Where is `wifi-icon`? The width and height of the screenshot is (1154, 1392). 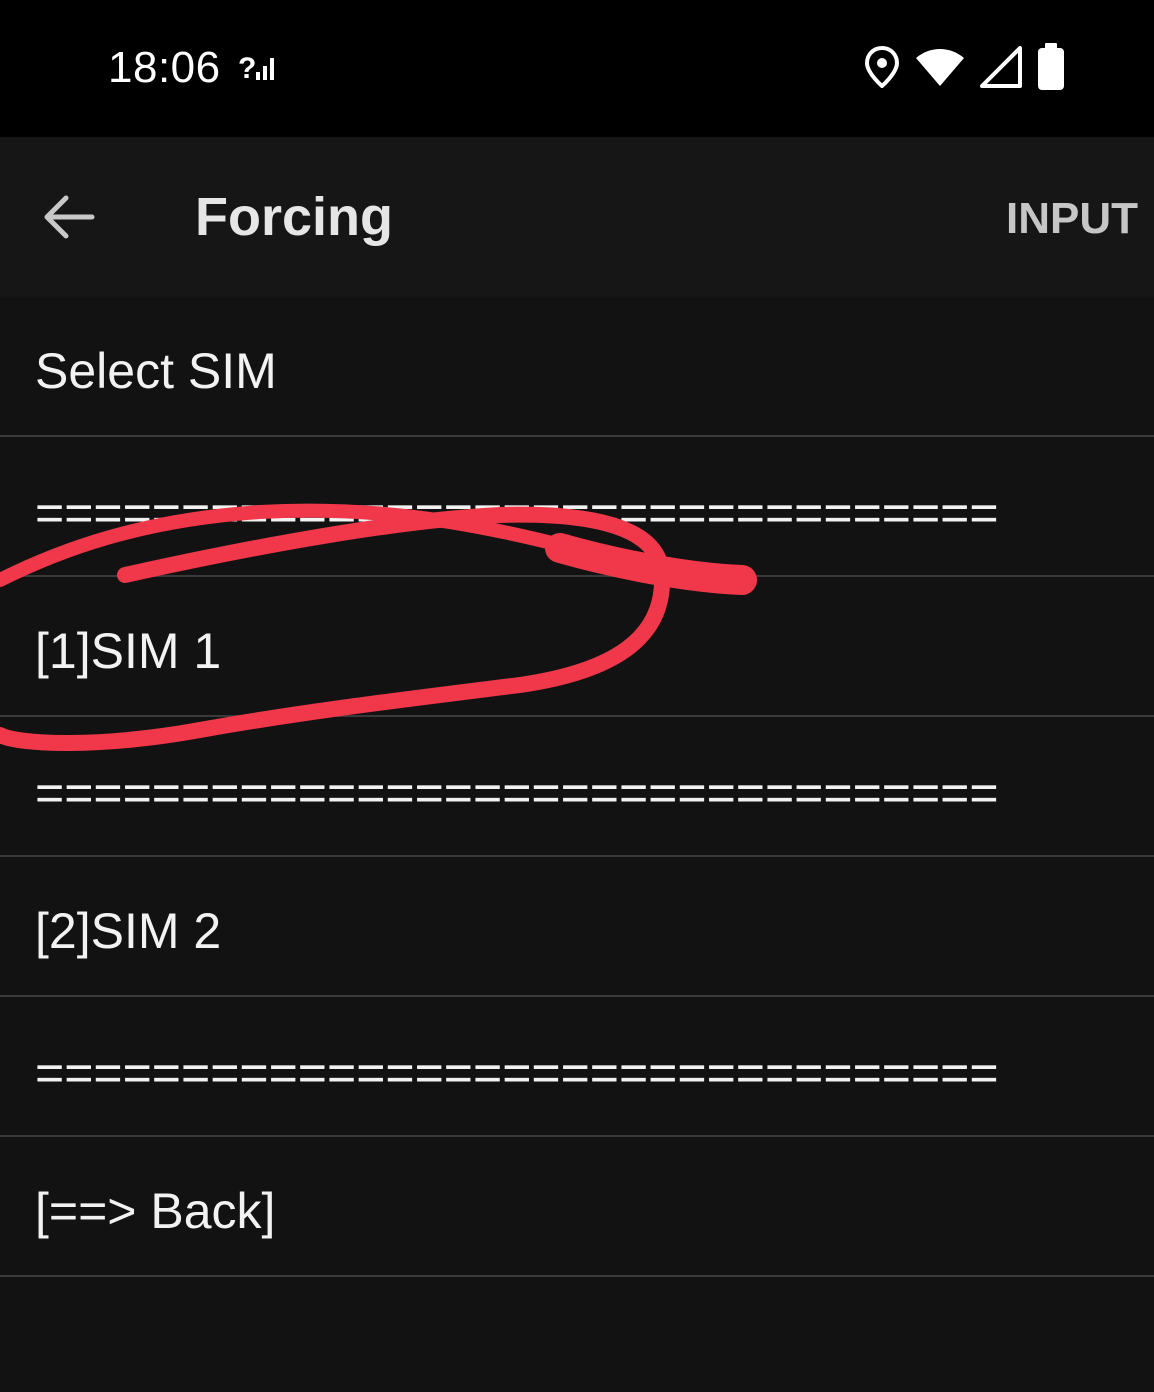 wifi-icon is located at coordinates (940, 67).